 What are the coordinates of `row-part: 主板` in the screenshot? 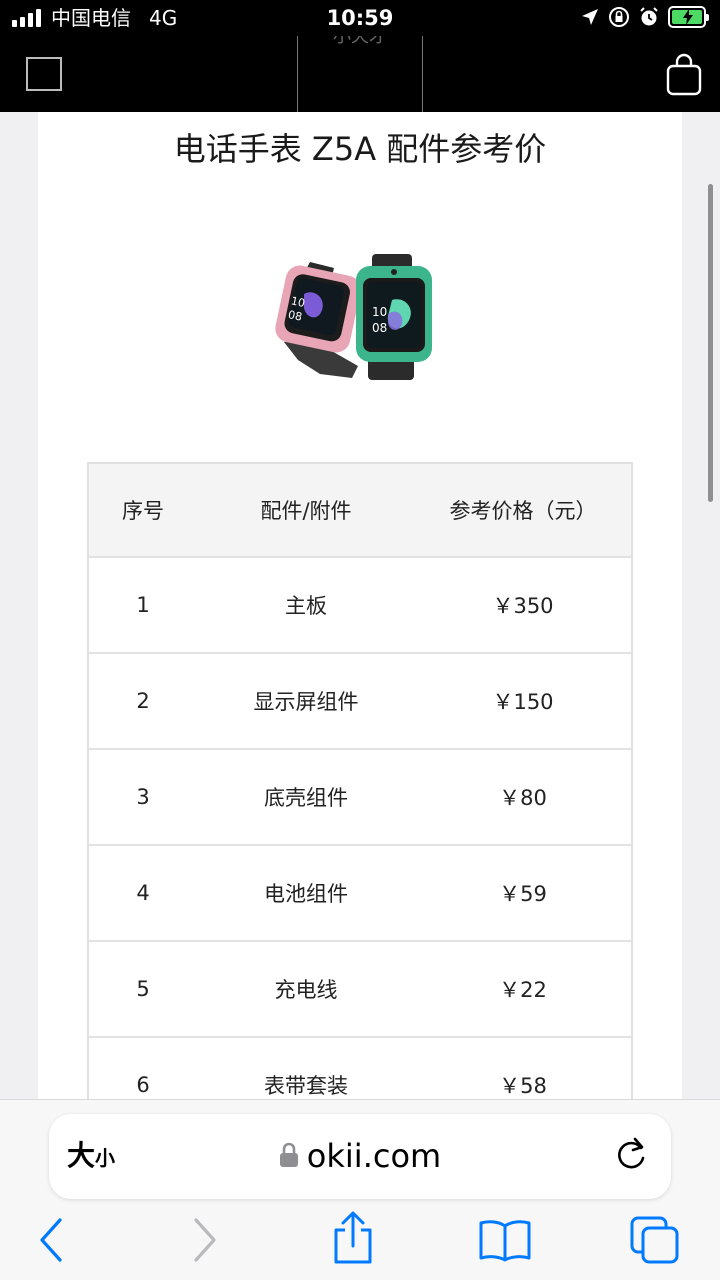 It's located at (306, 606).